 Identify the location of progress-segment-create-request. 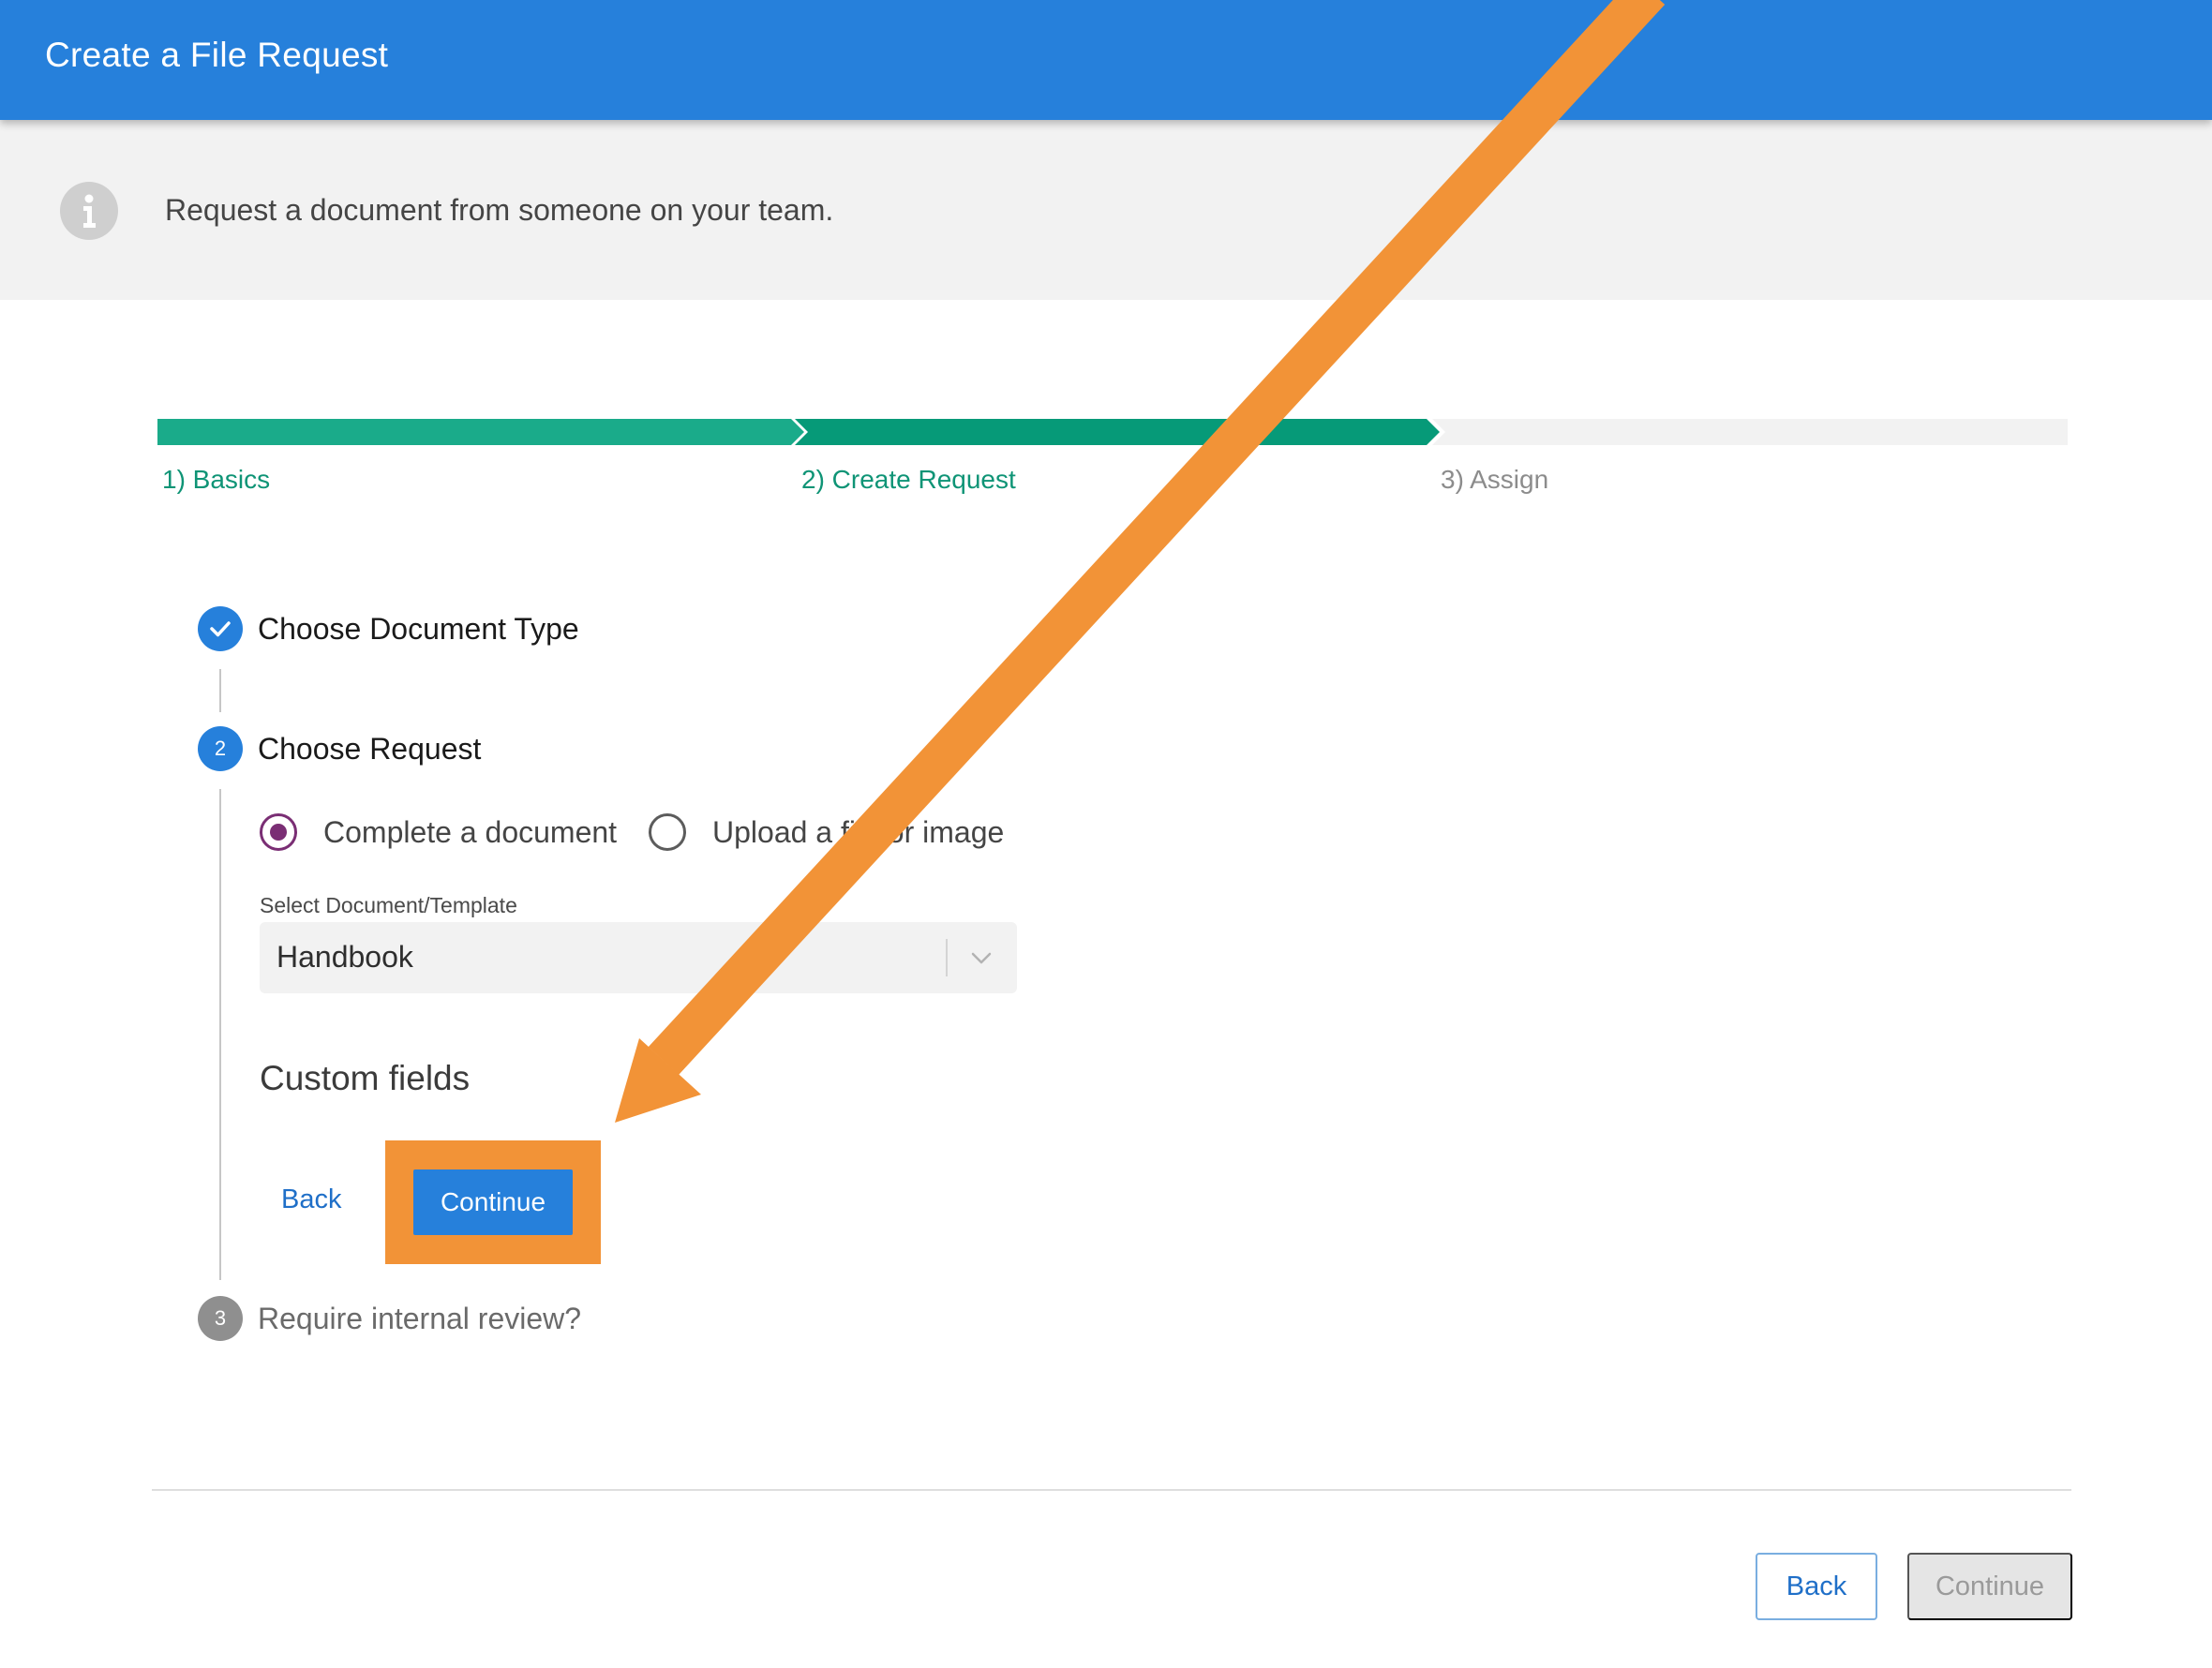
(1117, 432).